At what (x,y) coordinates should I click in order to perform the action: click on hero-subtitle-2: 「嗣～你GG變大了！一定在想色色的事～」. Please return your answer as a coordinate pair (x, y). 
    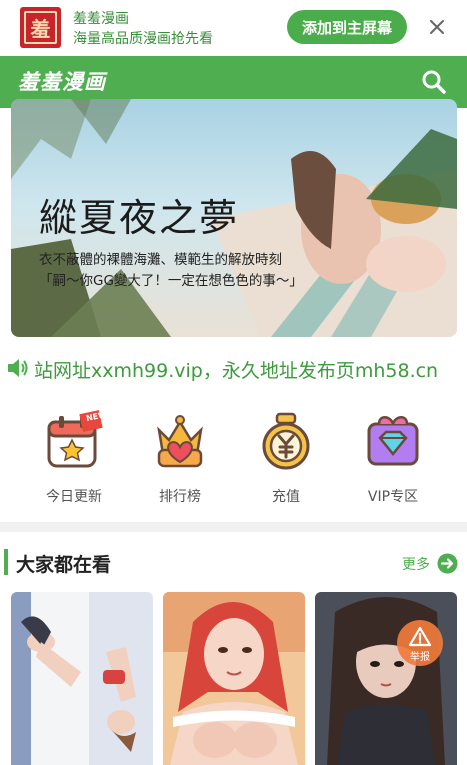
    Looking at the image, I should click on (171, 279).